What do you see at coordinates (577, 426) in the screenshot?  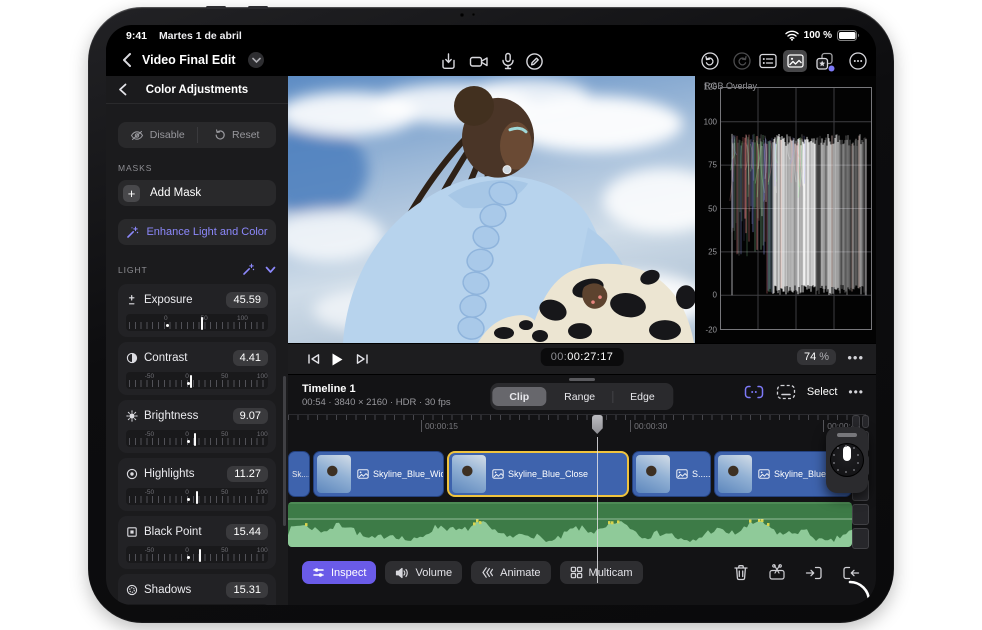 I see `timeline-ruler: 00:00:15 00:00:30 00:00:45` at bounding box center [577, 426].